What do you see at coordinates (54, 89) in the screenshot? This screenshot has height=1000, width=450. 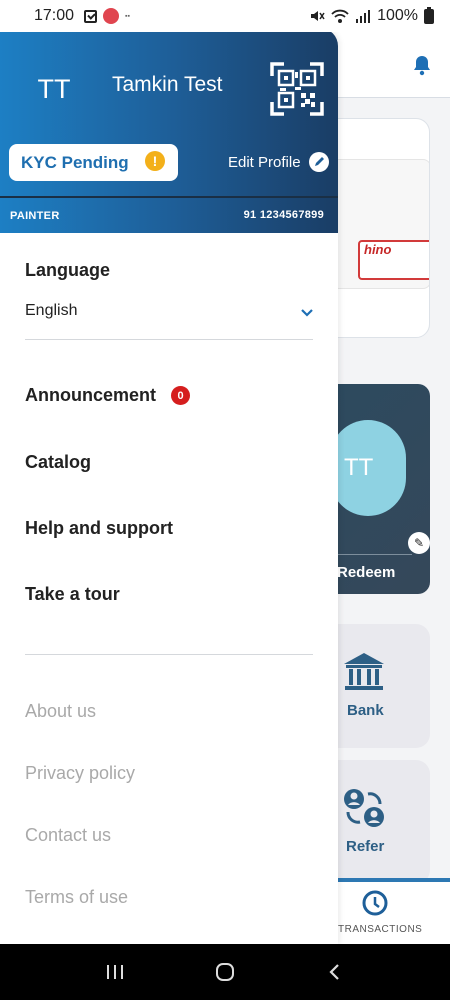 I see `avatar: TT` at bounding box center [54, 89].